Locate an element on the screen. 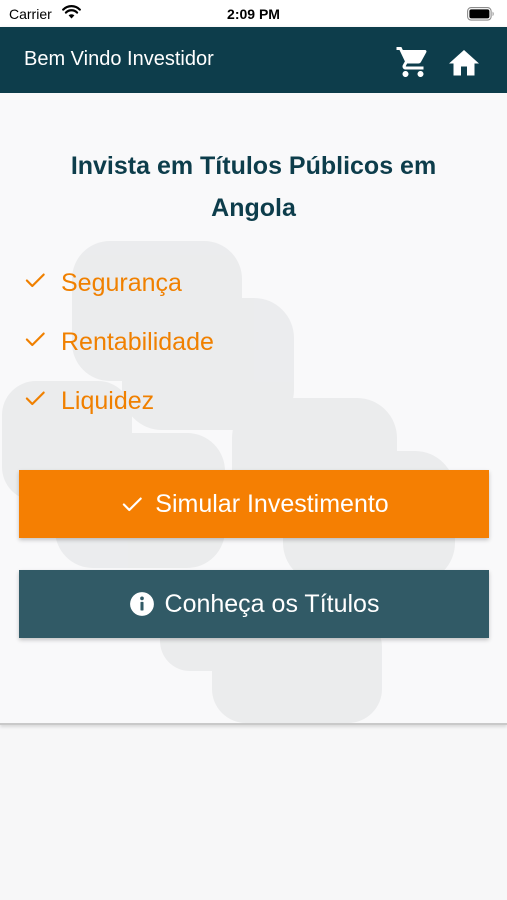  benefit-label: Liquidez is located at coordinates (108, 401).